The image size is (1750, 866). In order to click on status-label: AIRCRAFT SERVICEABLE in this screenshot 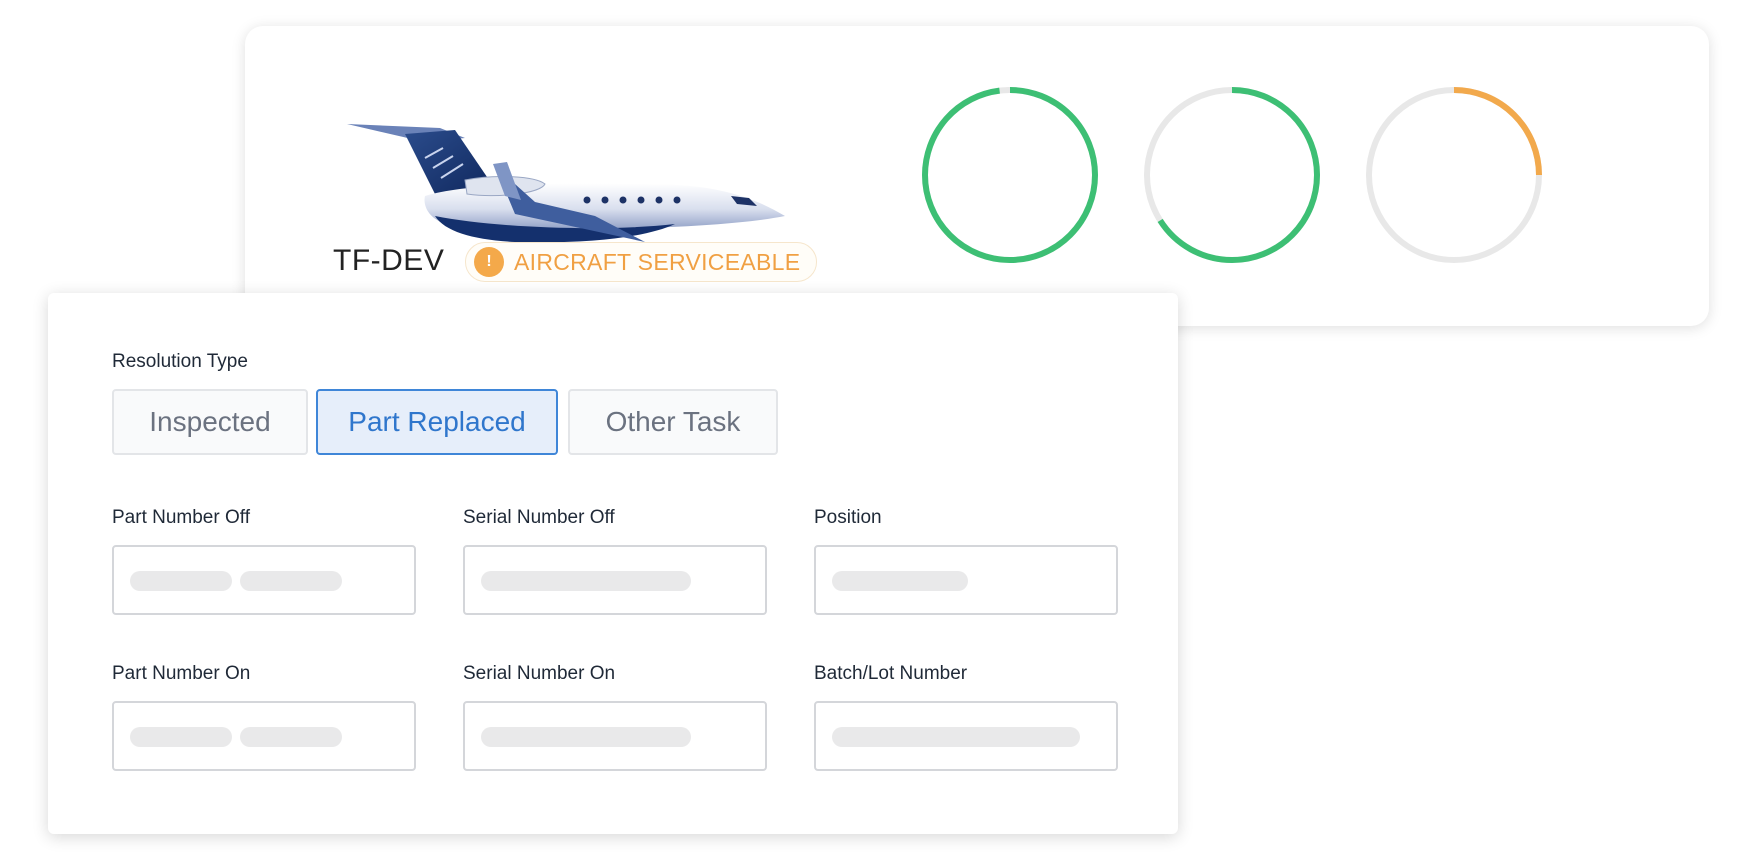, I will do `click(657, 261)`.